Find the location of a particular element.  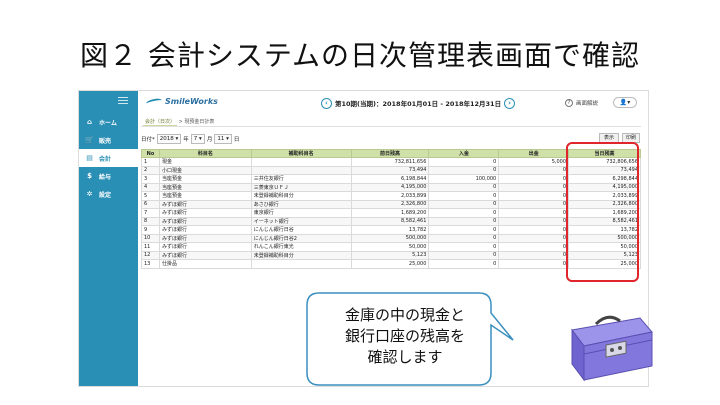

month-unit: 月 is located at coordinates (209, 140).